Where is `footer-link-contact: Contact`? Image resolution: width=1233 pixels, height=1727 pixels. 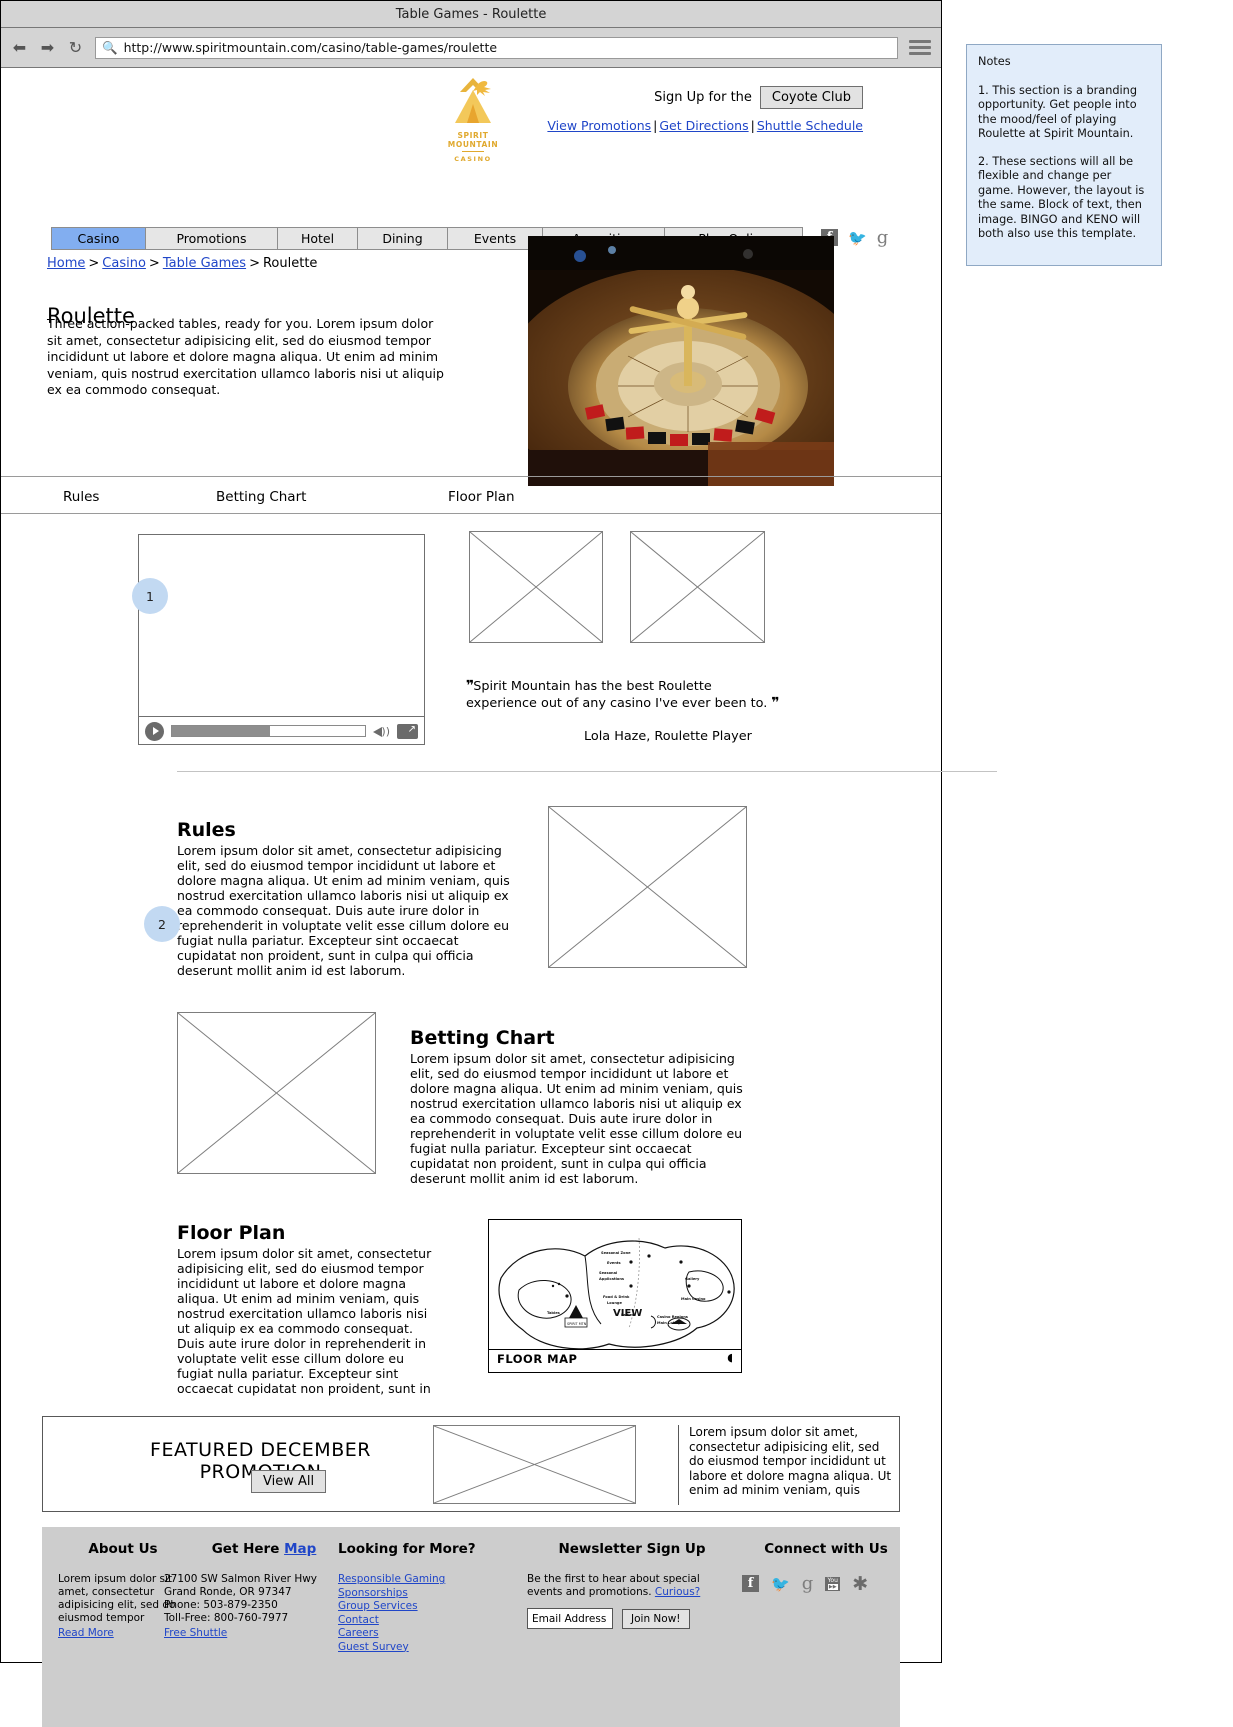
footer-link-contact: Contact is located at coordinates (433, 1621).